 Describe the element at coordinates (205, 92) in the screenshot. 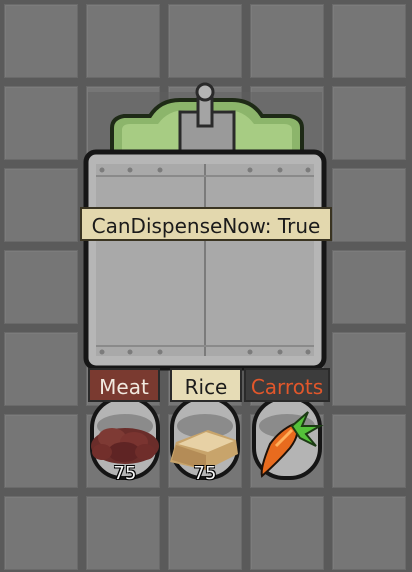

I see `spout-knob` at that location.